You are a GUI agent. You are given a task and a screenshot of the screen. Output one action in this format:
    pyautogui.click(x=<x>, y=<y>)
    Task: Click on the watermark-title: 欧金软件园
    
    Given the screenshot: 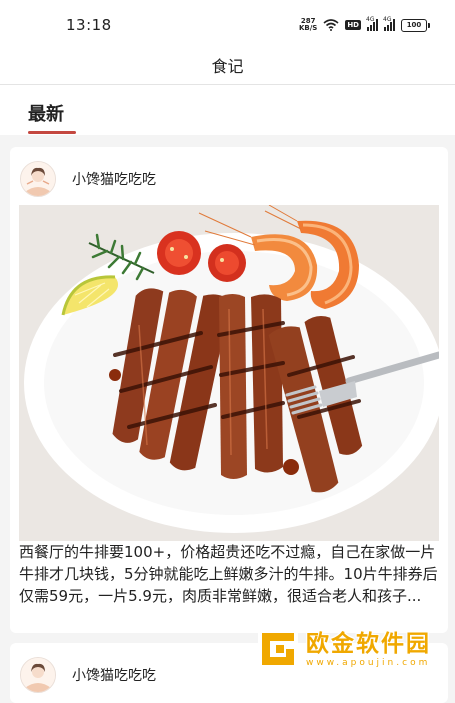 What is the action you would take?
    pyautogui.click(x=368, y=643)
    